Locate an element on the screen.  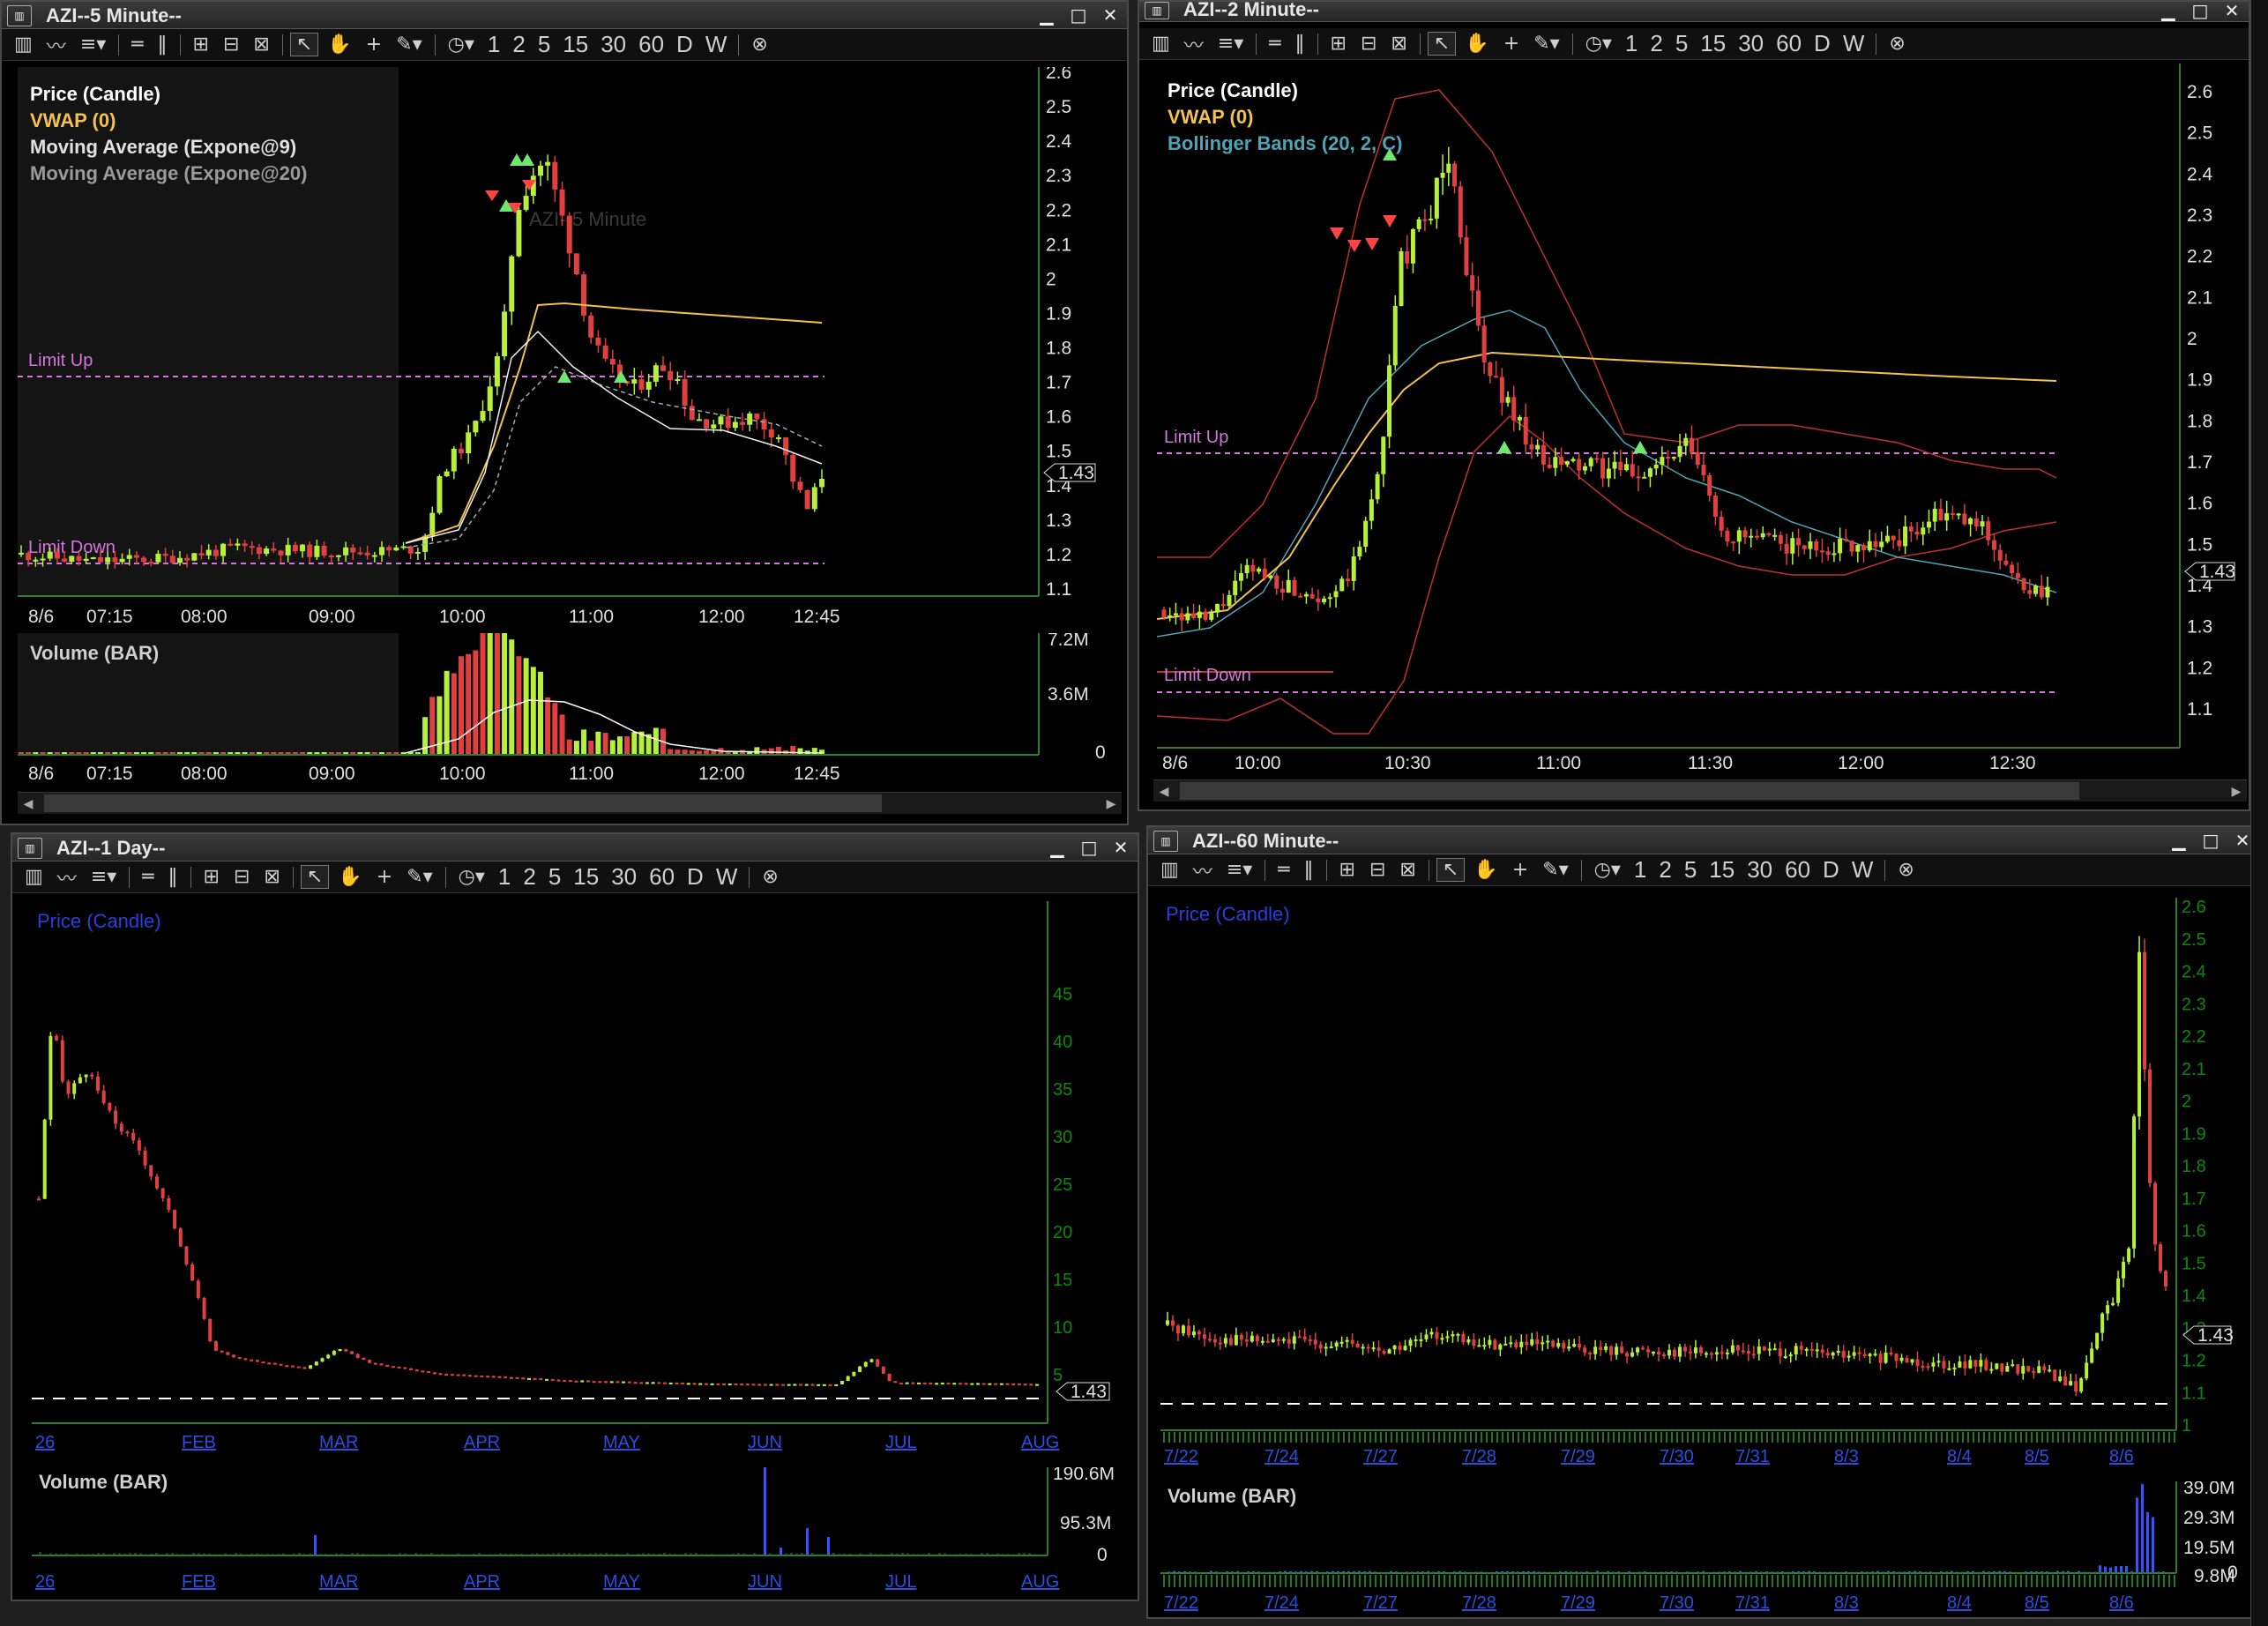
titlebar: ▥ AZI--5 Minute-- ▁ □ ✕ is located at coordinates (564, 15).